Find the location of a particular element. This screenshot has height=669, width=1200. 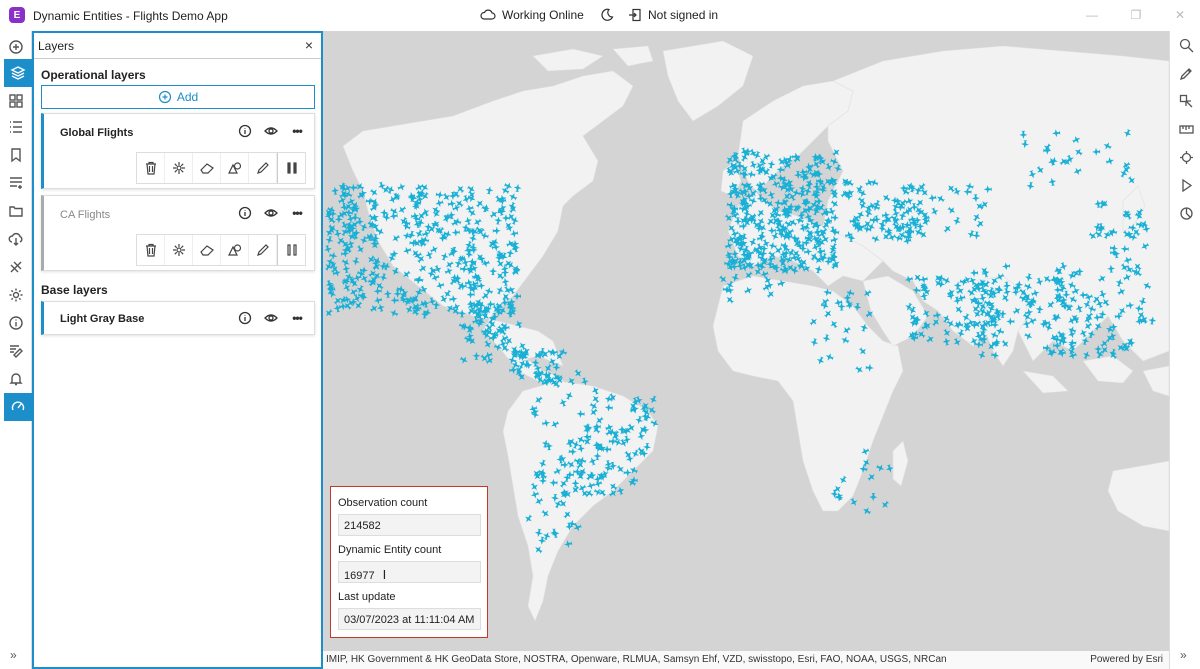

add-layer-button: Add is located at coordinates (178, 97).